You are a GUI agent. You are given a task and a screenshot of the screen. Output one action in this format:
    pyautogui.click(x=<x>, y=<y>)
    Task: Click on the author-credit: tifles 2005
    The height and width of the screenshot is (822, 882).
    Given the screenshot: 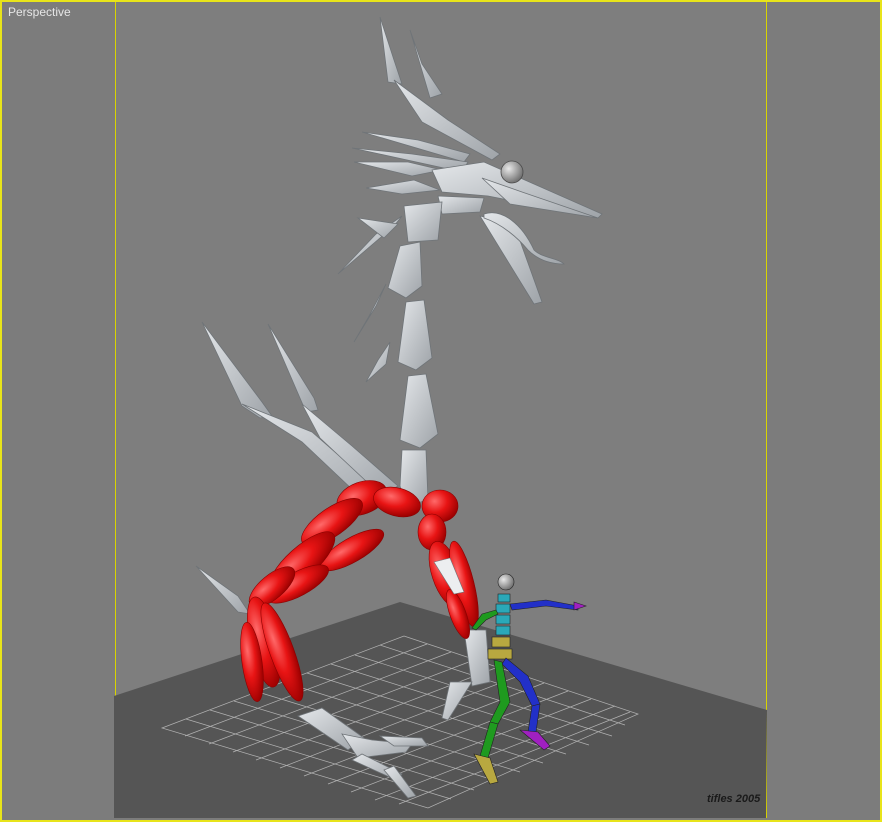 What is the action you would take?
    pyautogui.click(x=734, y=799)
    